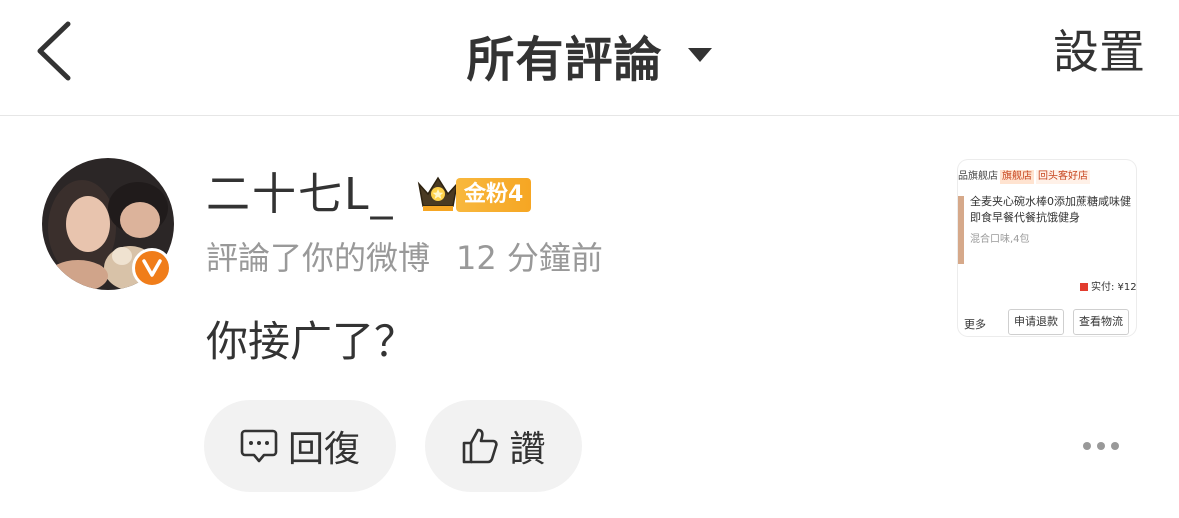 Image resolution: width=1179 pixels, height=518 pixels. I want to click on verified-v-icon, so click(152, 268).